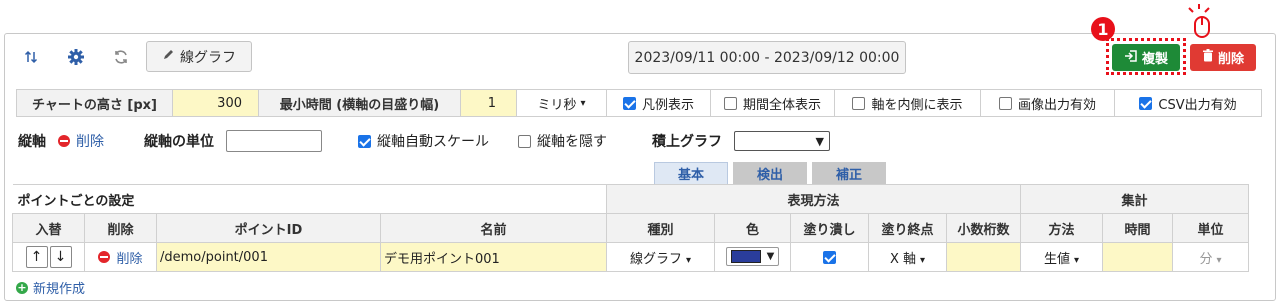  What do you see at coordinates (309, 199) in the screenshot?
I see `section-title: ポイントごとの設定` at bounding box center [309, 199].